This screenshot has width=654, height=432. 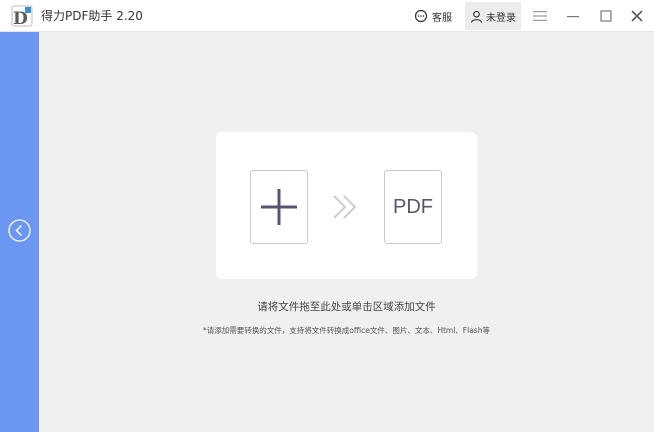 I want to click on login-button: 未登录, so click(x=493, y=16).